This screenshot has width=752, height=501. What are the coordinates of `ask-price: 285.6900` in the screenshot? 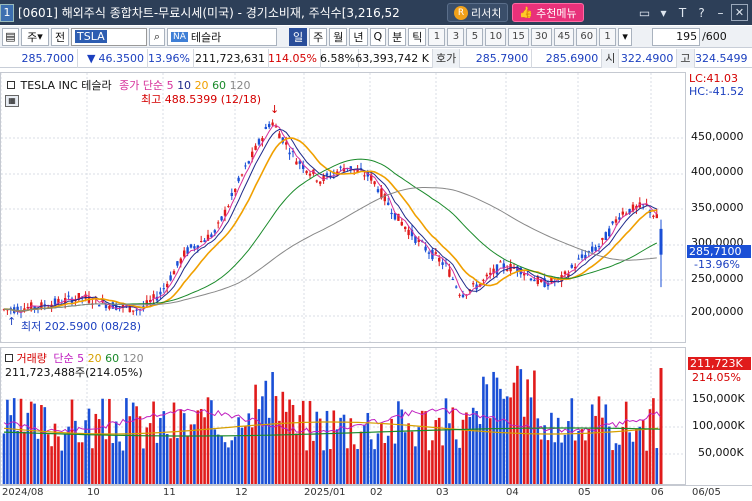 It's located at (567, 58).